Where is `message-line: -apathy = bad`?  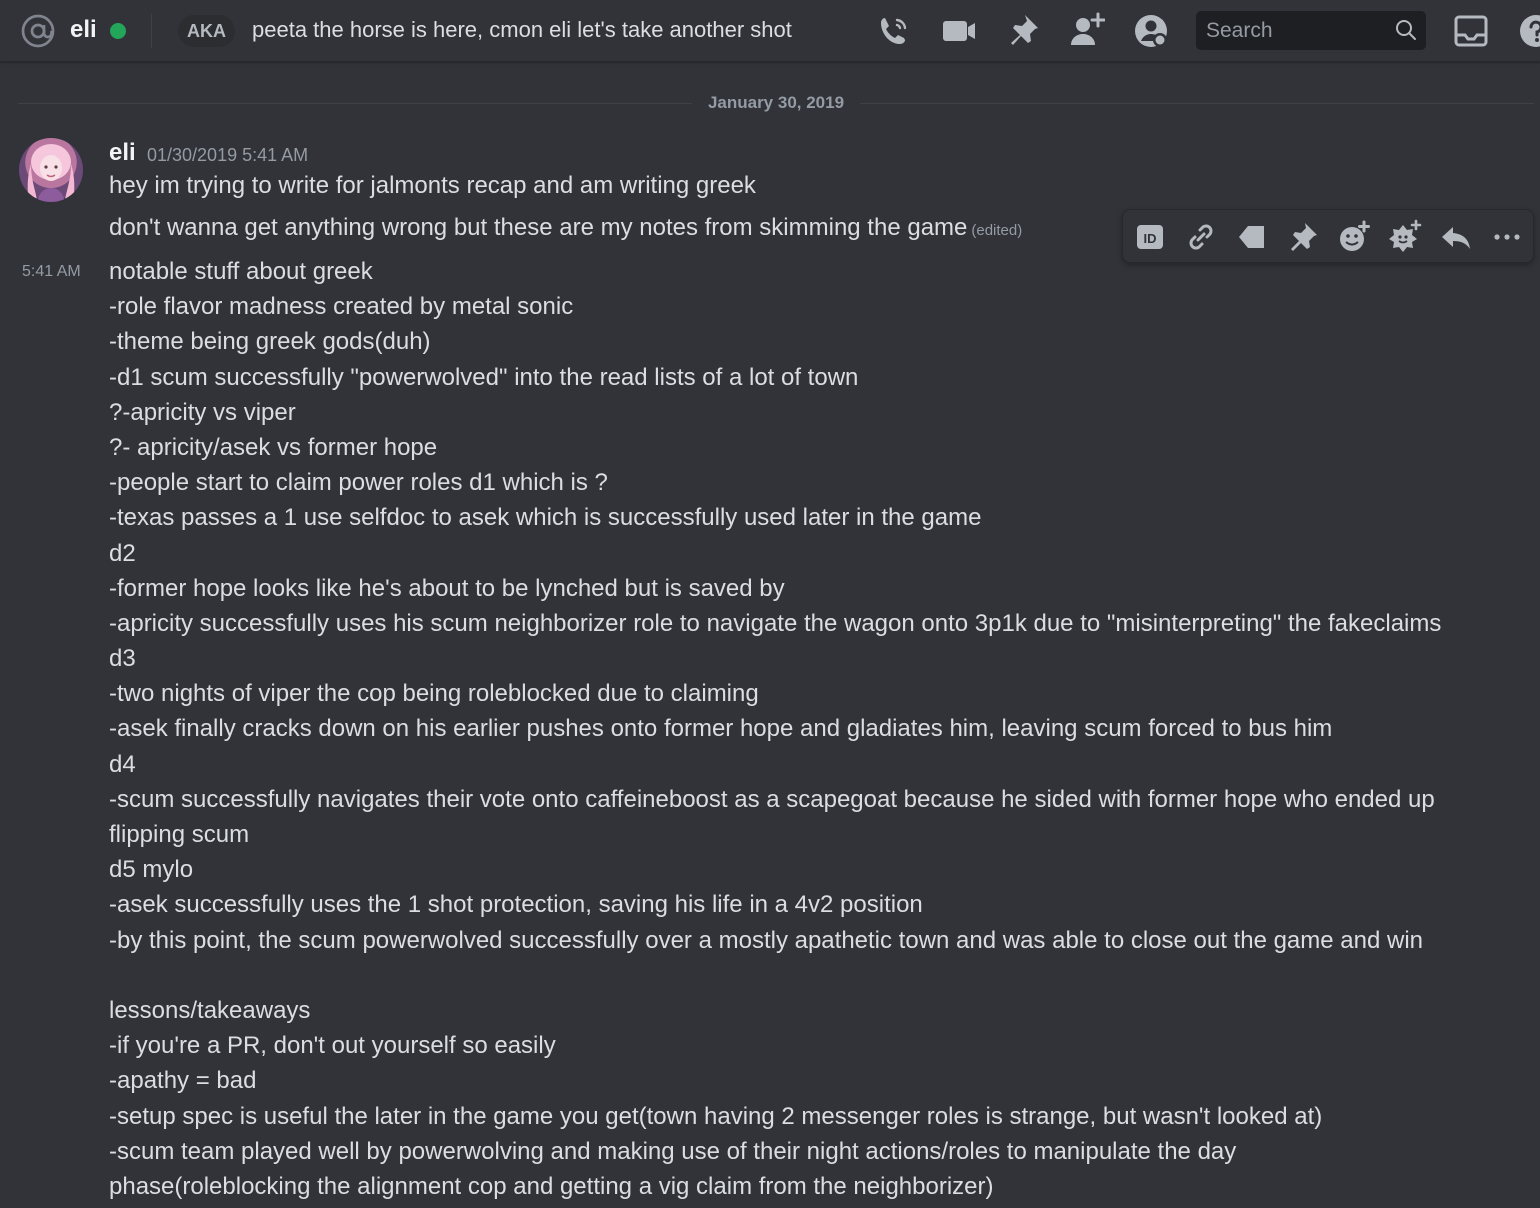
message-line: -apathy = bad is located at coordinates (183, 1081).